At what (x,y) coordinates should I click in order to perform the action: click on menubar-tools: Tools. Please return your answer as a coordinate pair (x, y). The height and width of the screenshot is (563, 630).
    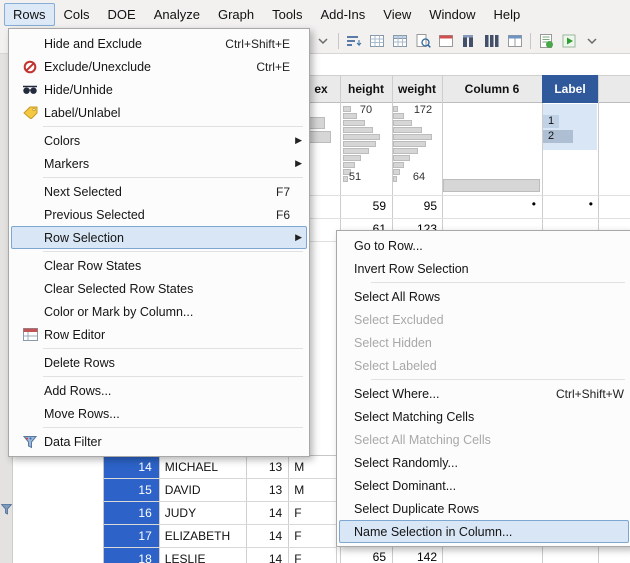
    Looking at the image, I should click on (287, 14).